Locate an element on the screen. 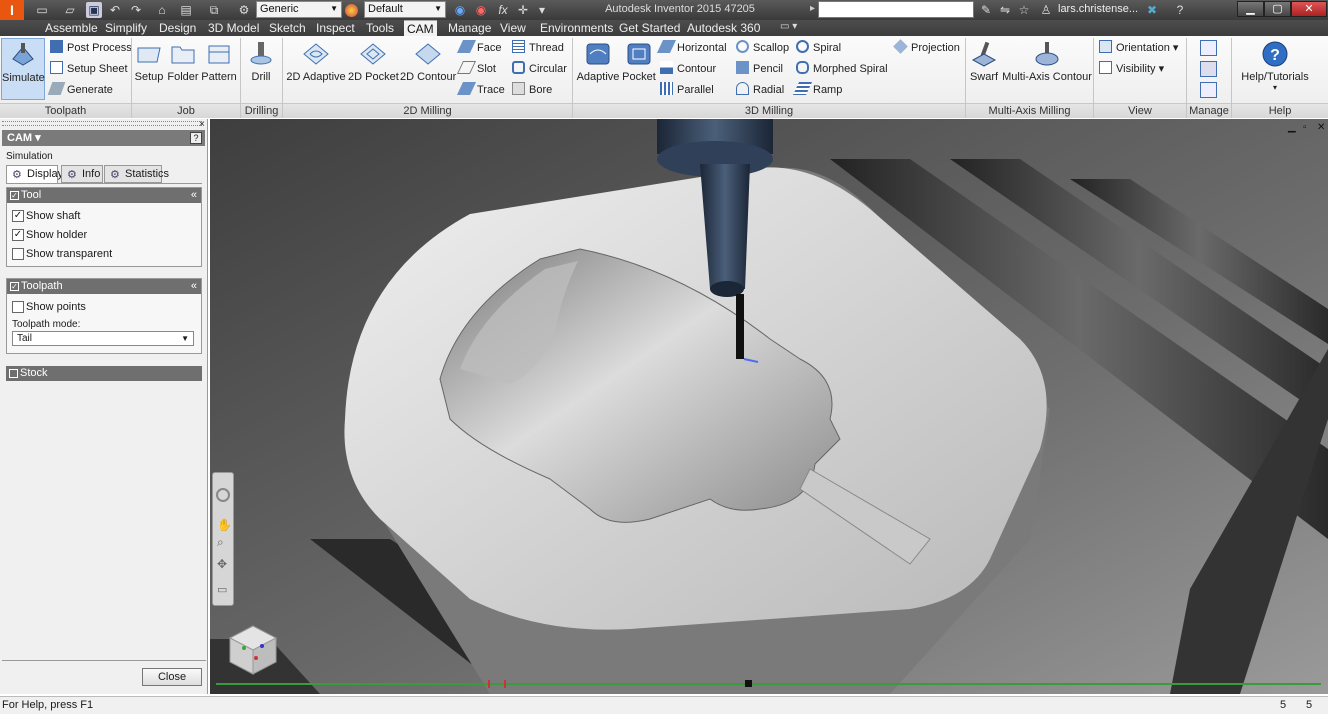 The height and width of the screenshot is (714, 1328). show-transparent-checkbox is located at coordinates (18, 254).